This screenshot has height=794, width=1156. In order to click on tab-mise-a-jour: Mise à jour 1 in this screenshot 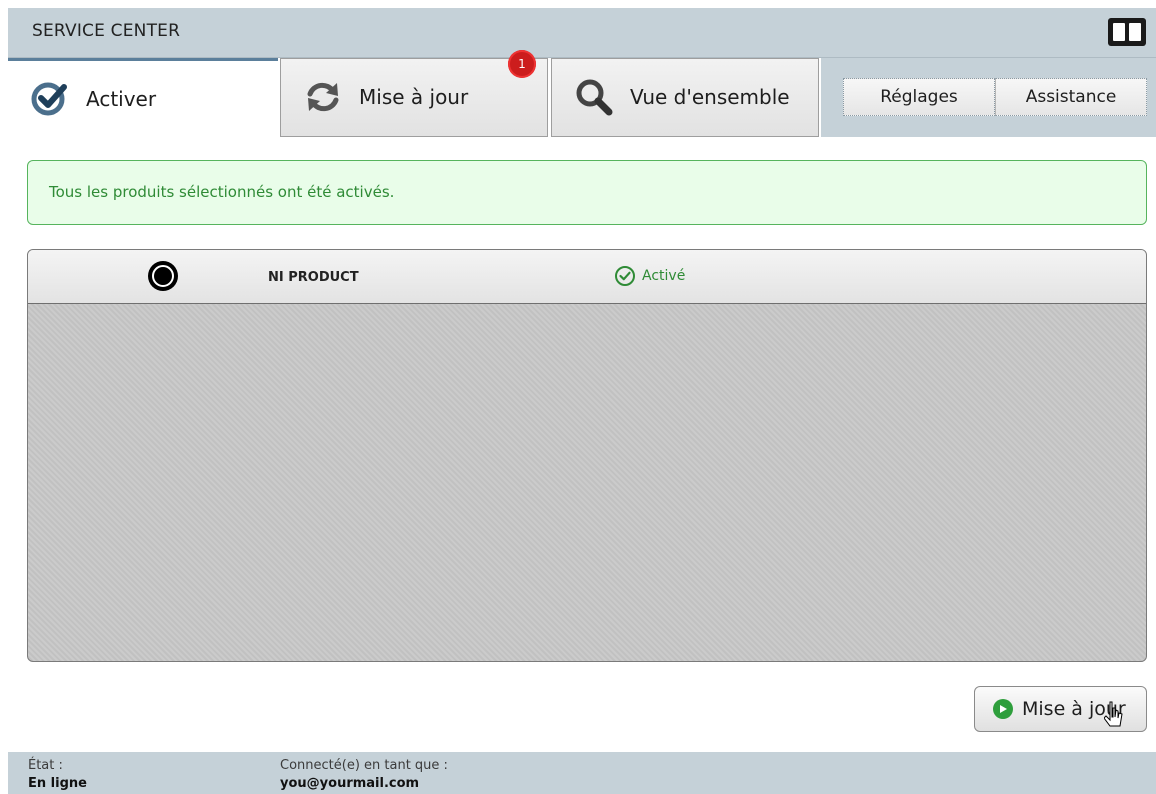, I will do `click(414, 93)`.